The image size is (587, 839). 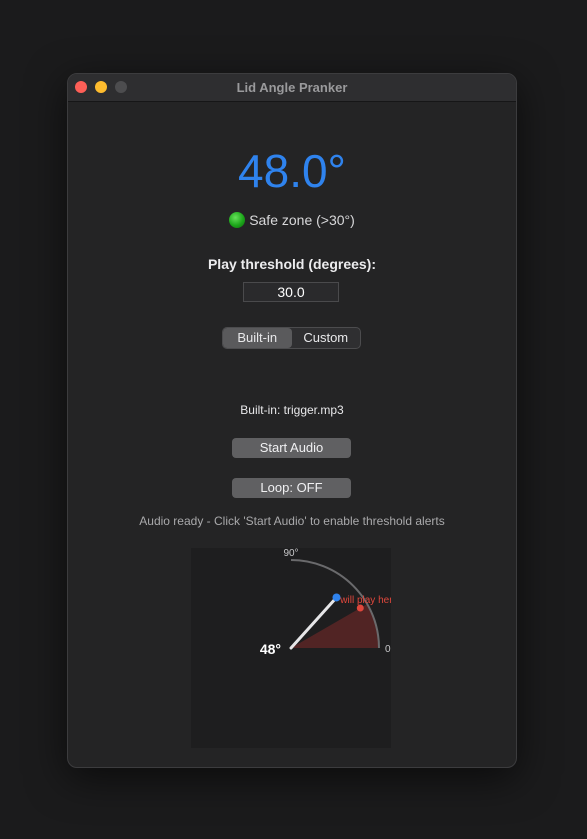 I want to click on status-indicator: Safe zone (>30°), so click(x=292, y=220).